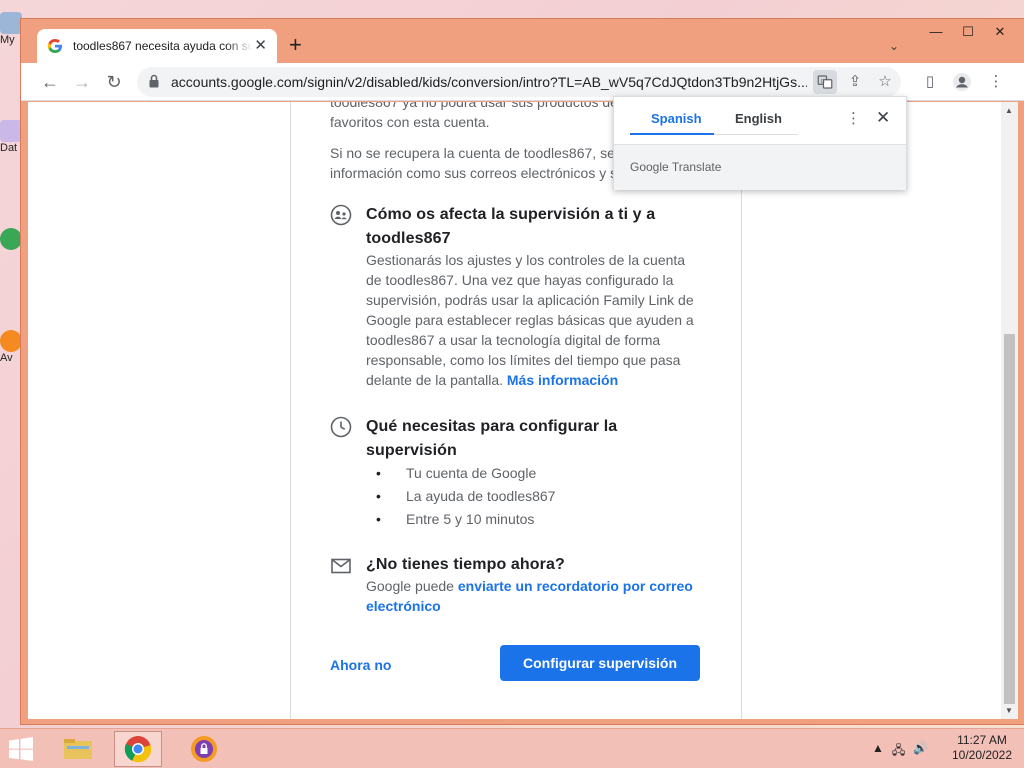 The width and height of the screenshot is (1024, 768). I want to click on supervised-user-icon, so click(341, 215).